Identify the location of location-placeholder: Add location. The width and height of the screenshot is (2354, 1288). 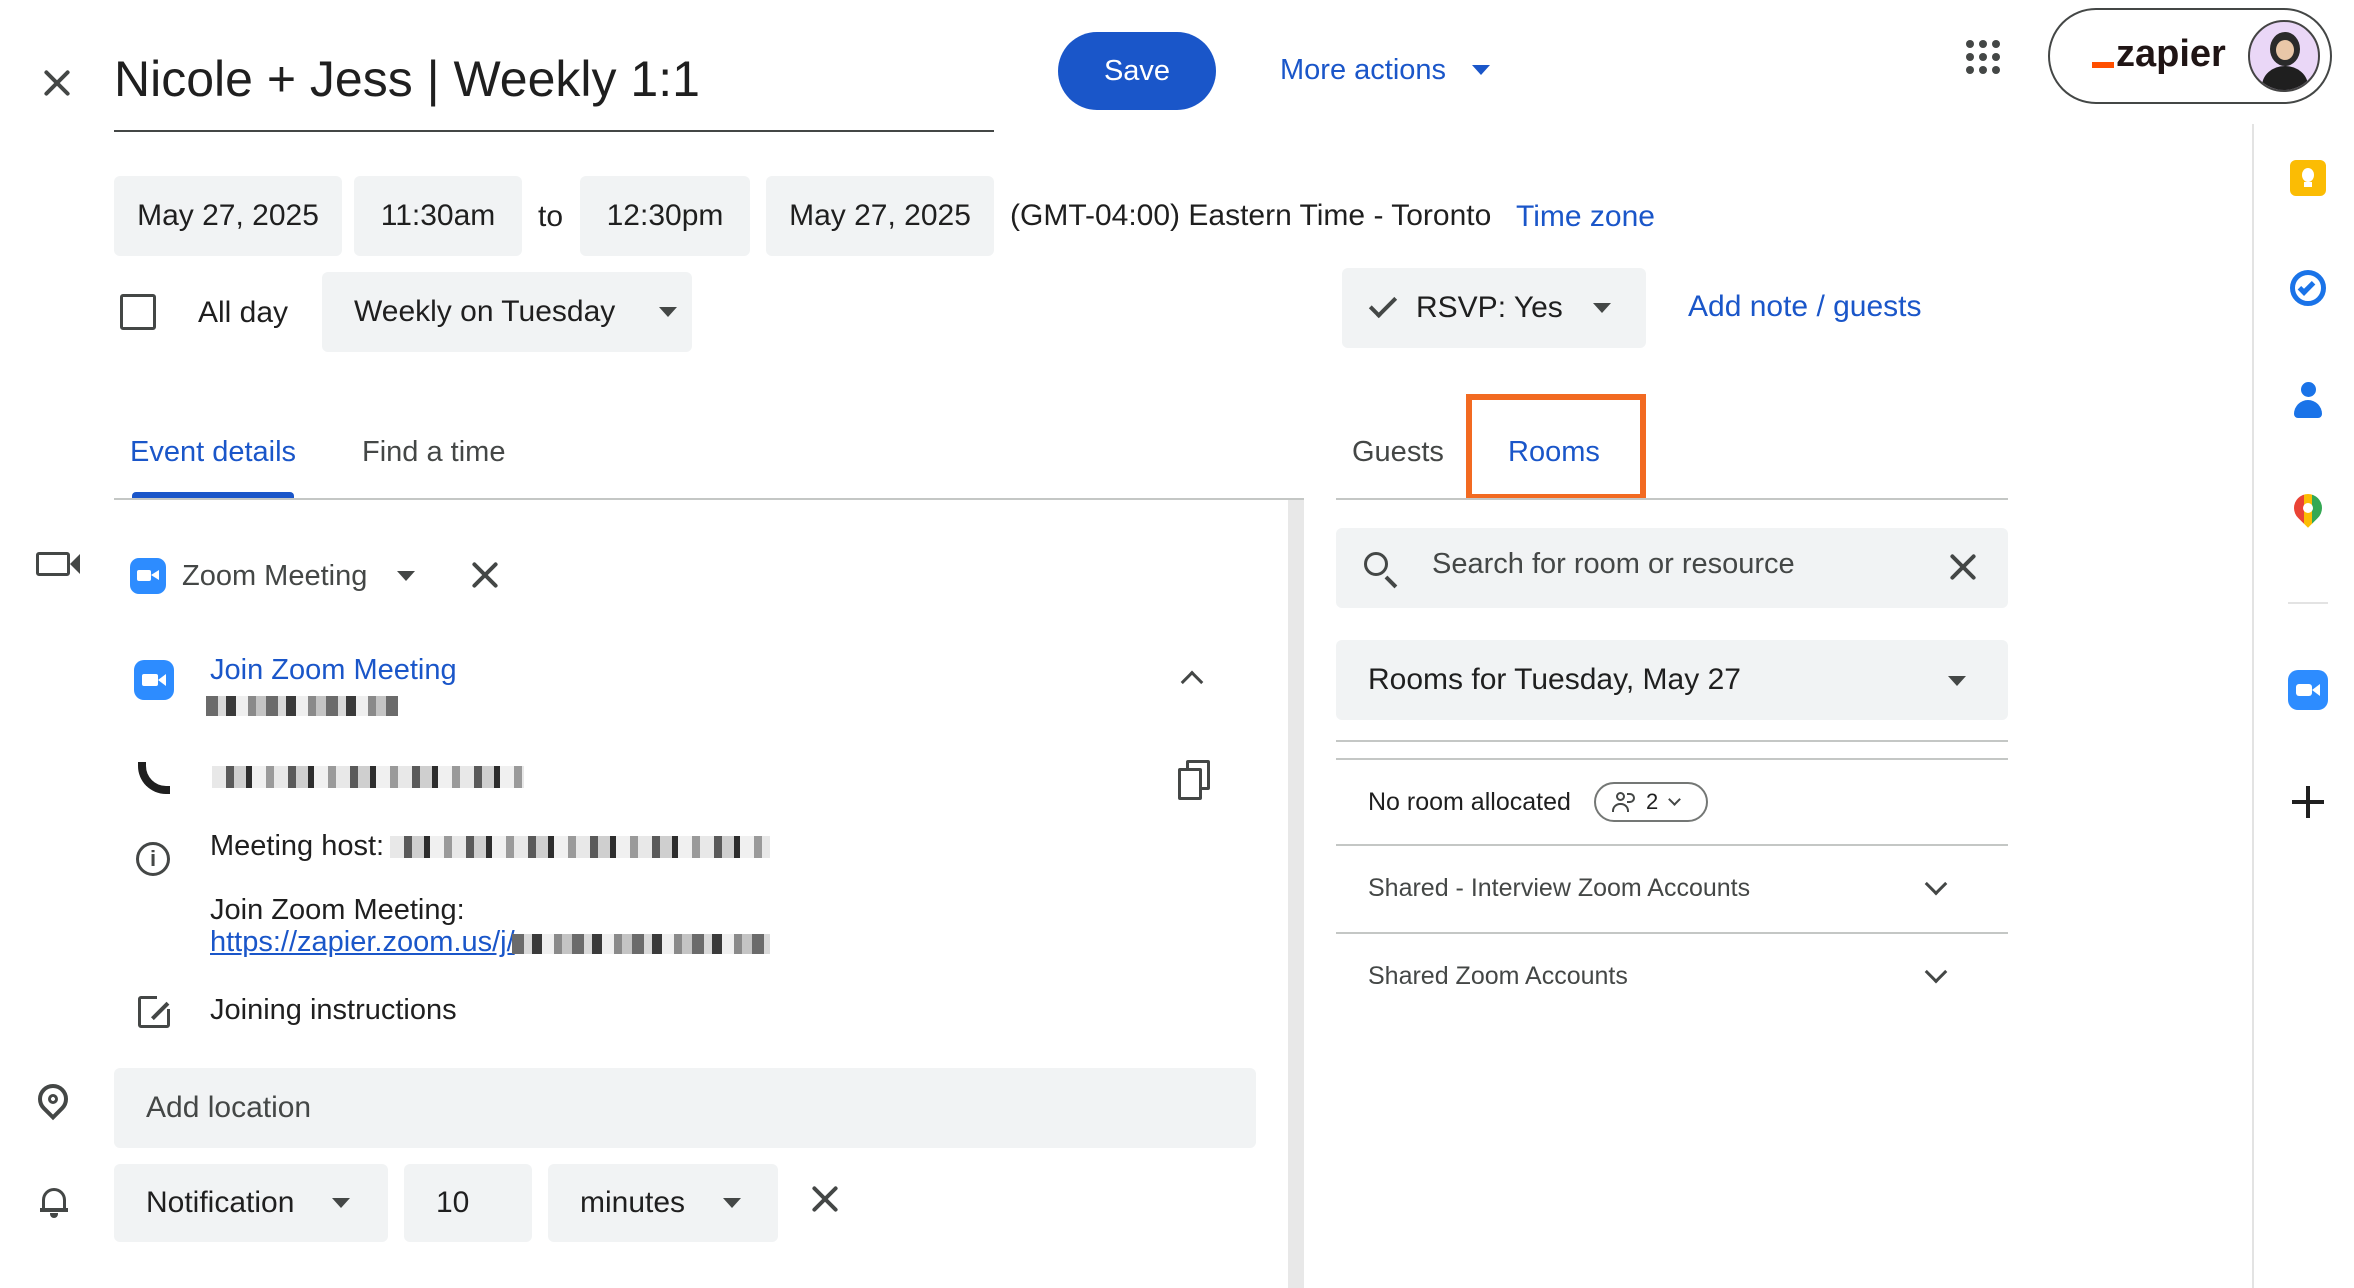
(229, 1107).